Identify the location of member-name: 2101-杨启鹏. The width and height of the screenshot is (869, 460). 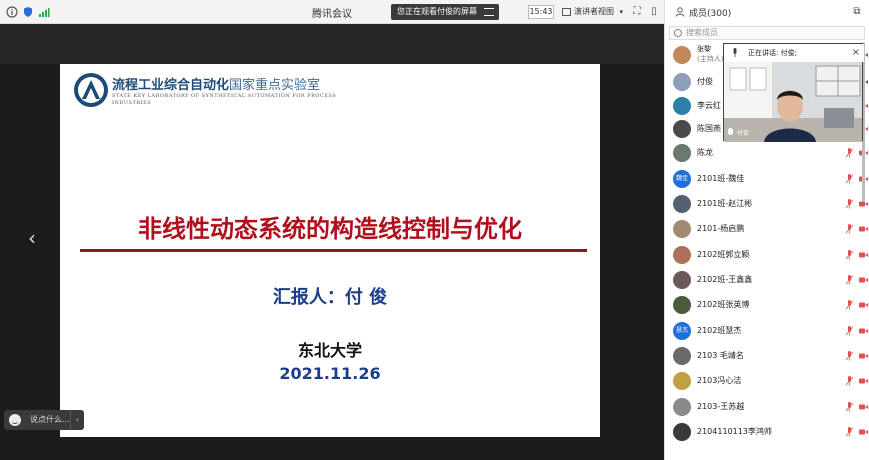
(721, 228).